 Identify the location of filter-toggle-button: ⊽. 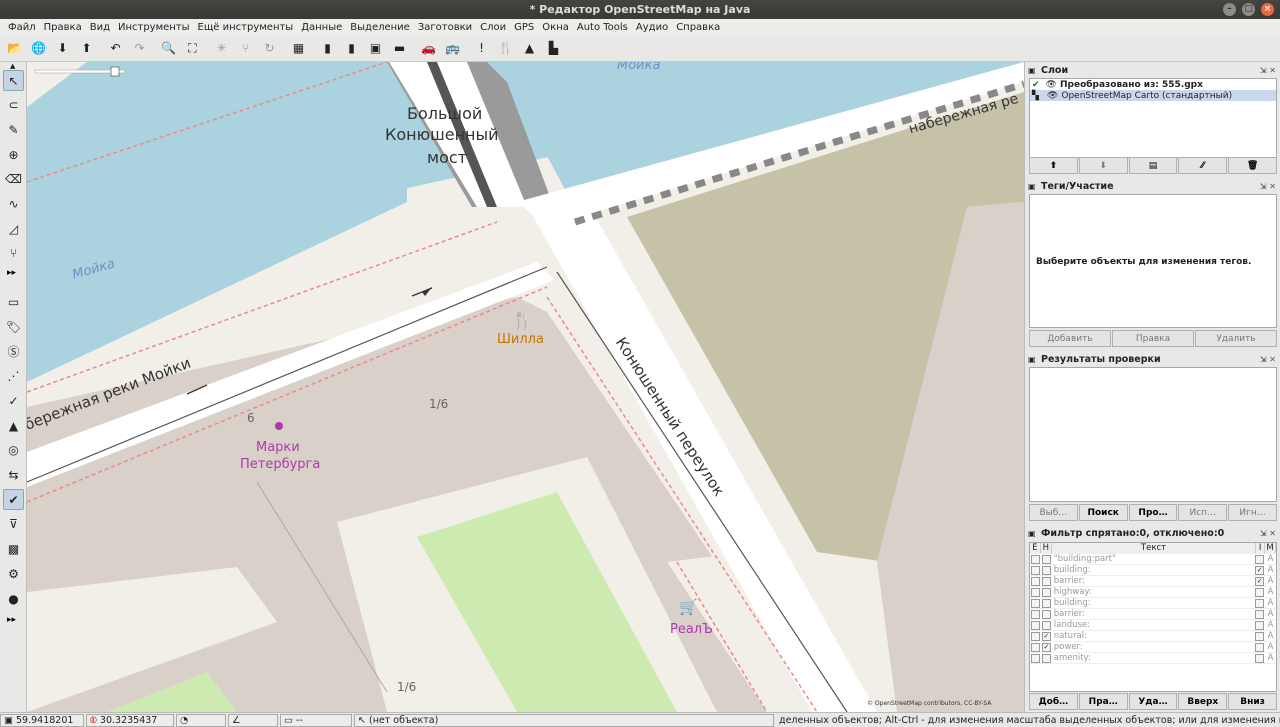
(13, 524).